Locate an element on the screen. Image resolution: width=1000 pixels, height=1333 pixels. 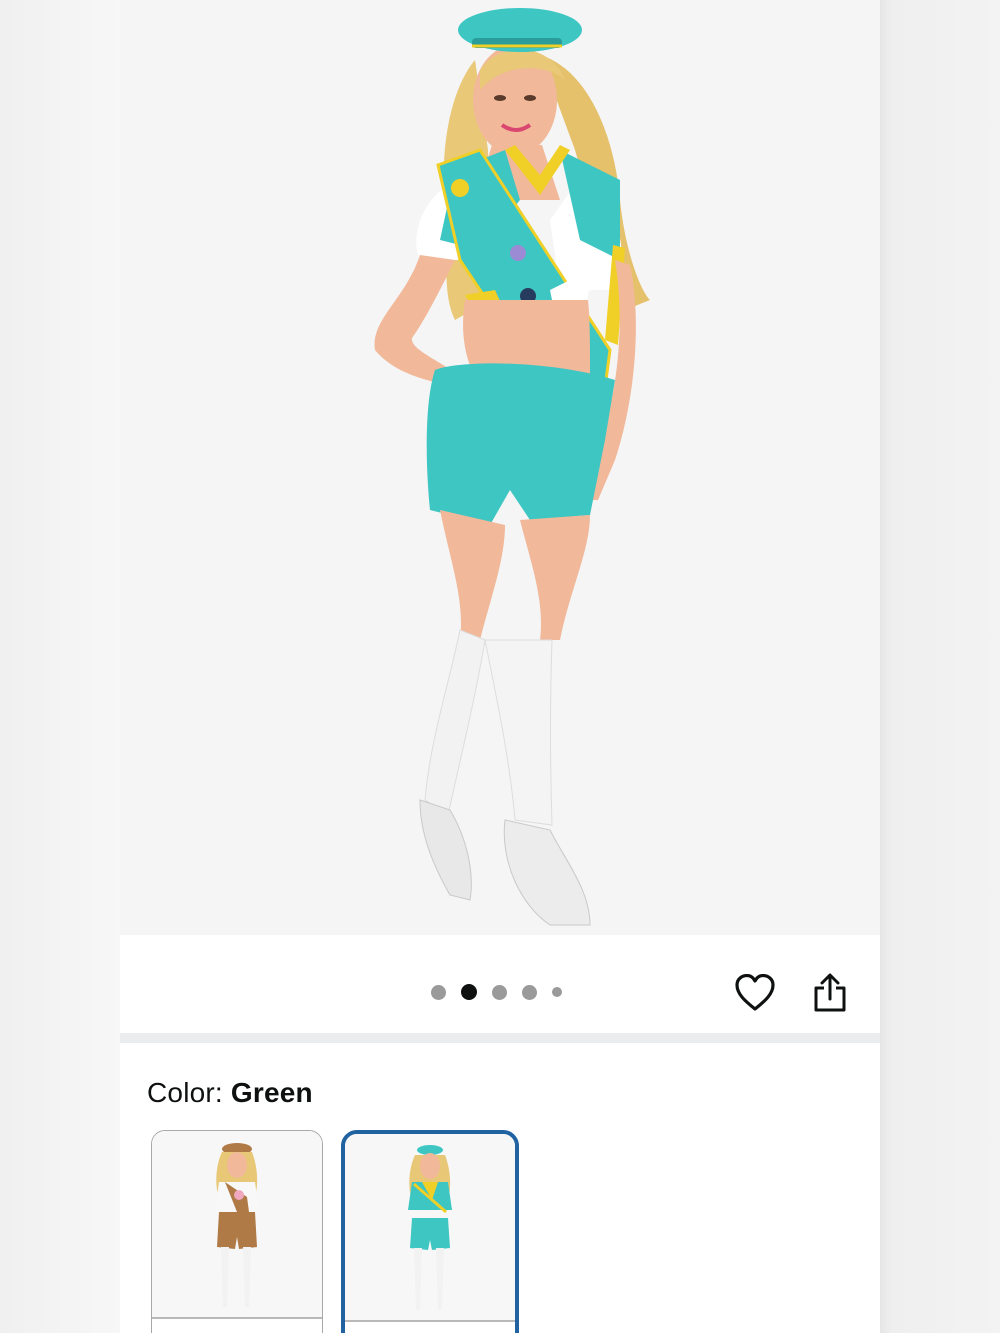
heart-outline-icon is located at coordinates (755, 992).